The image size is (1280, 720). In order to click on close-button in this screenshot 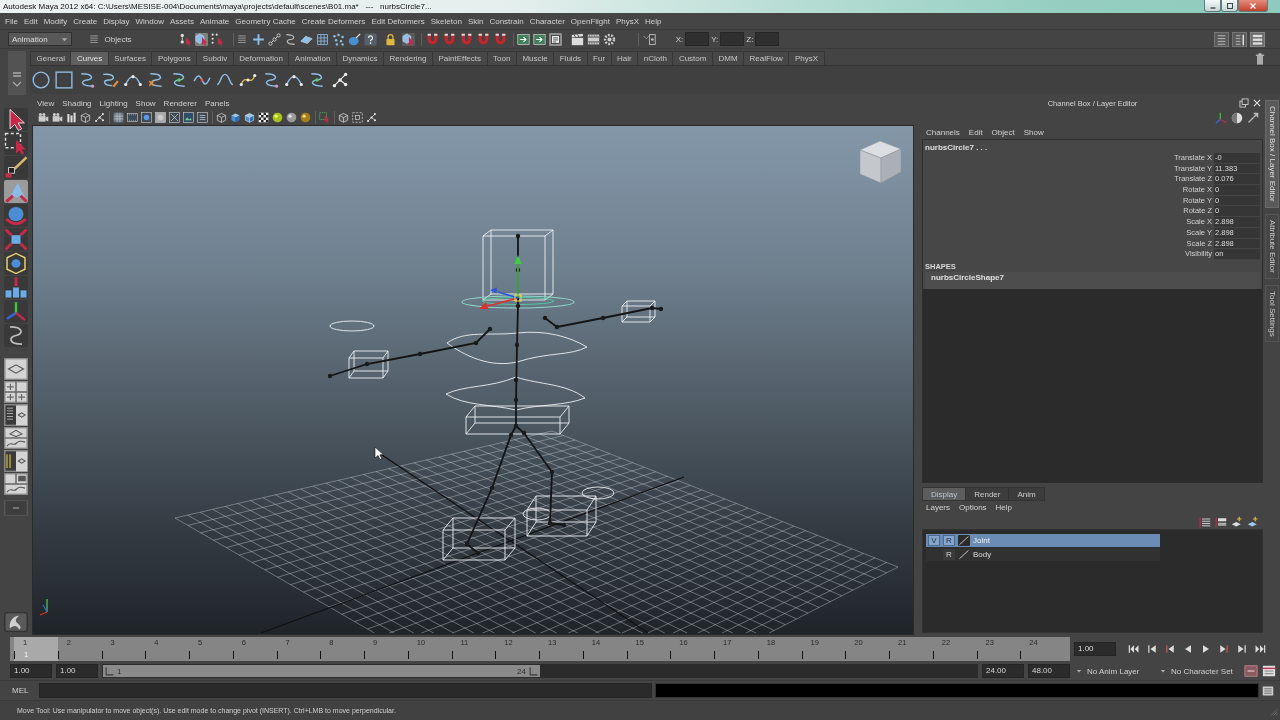, I will do `click(1253, 6)`.